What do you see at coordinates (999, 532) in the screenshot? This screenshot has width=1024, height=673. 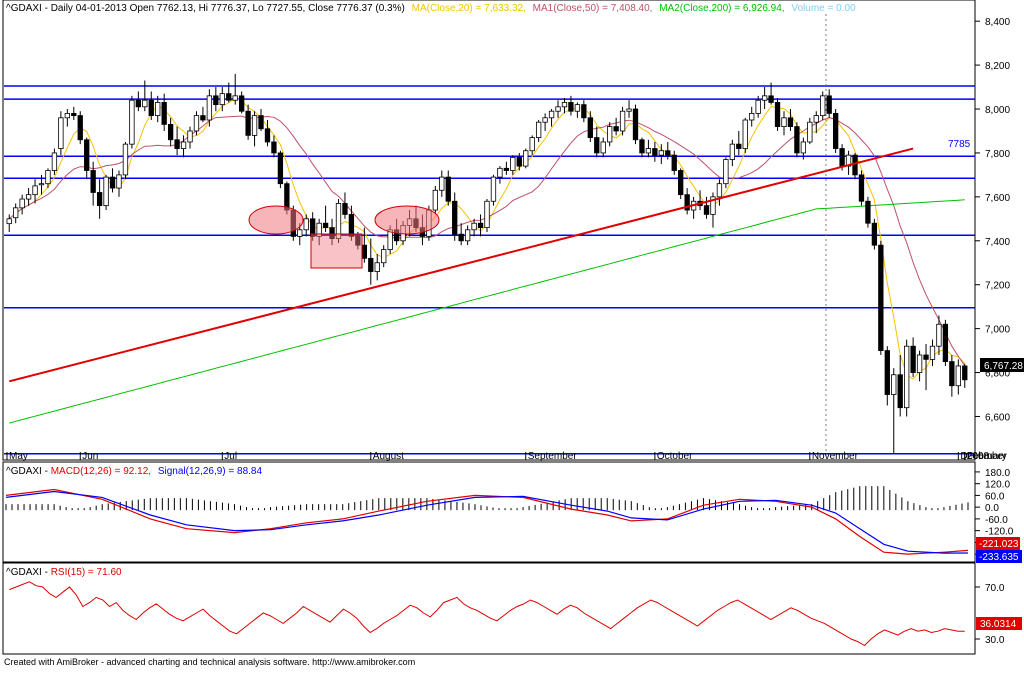 I see `macd-tick-label: -120.0` at bounding box center [999, 532].